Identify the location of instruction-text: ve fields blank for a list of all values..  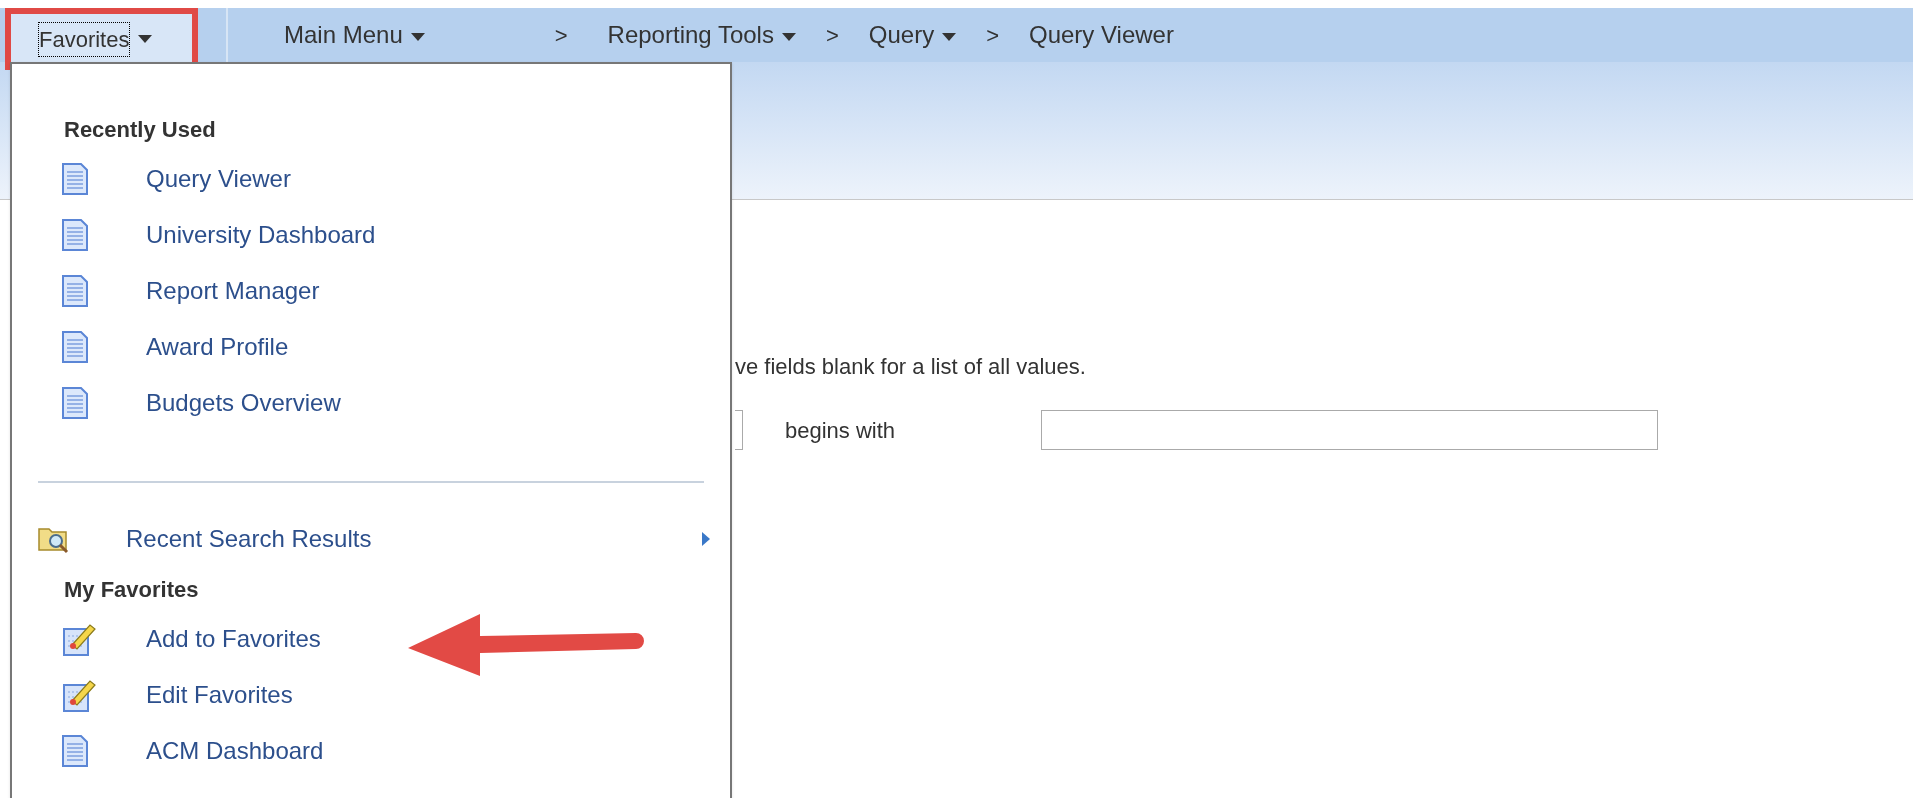
(911, 367).